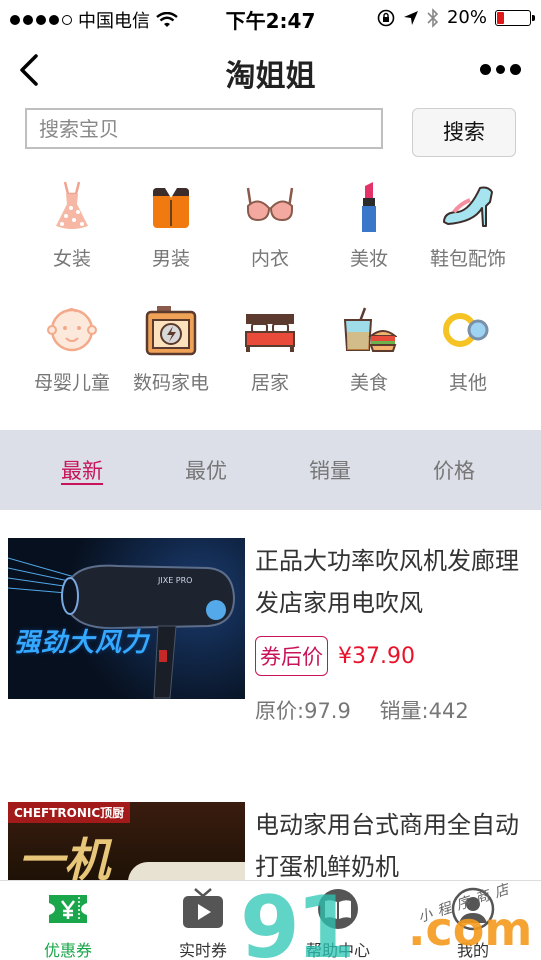  What do you see at coordinates (171, 331) in the screenshot?
I see `camera-icon` at bounding box center [171, 331].